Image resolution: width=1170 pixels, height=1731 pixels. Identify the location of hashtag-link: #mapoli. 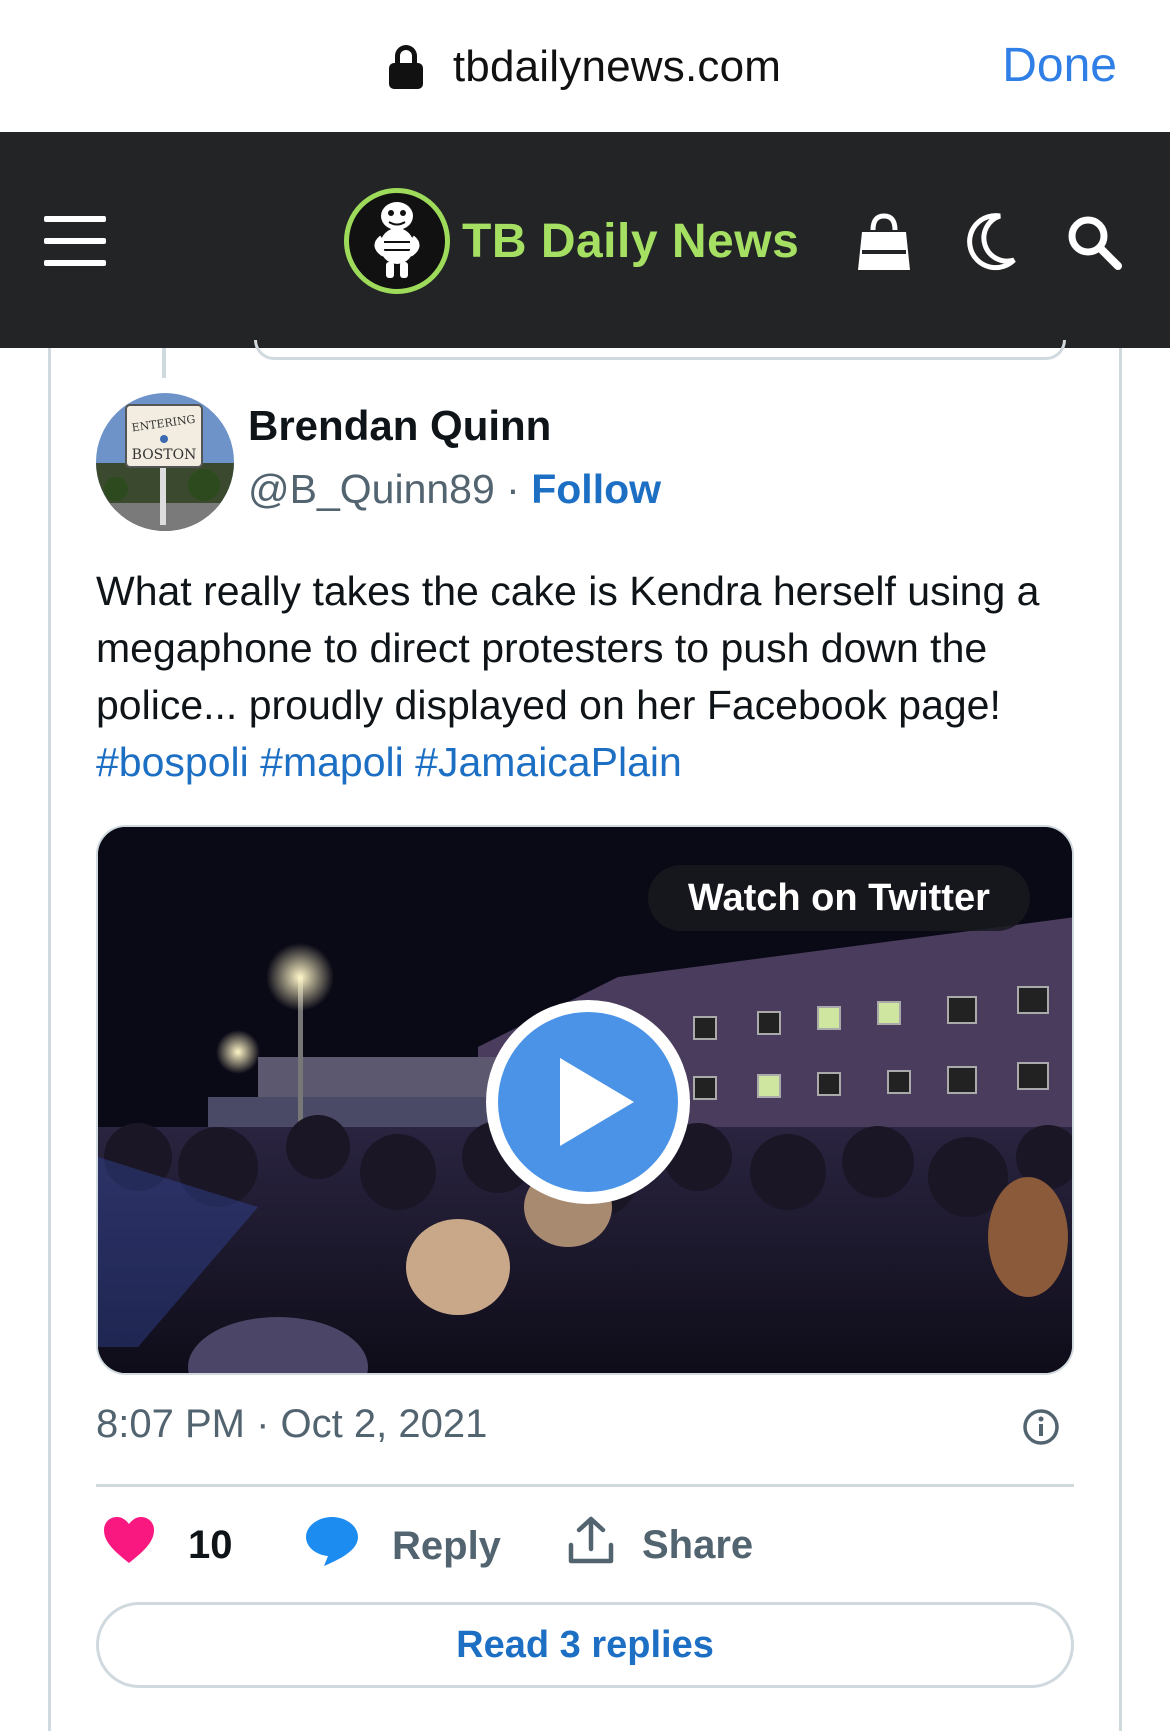
(332, 762).